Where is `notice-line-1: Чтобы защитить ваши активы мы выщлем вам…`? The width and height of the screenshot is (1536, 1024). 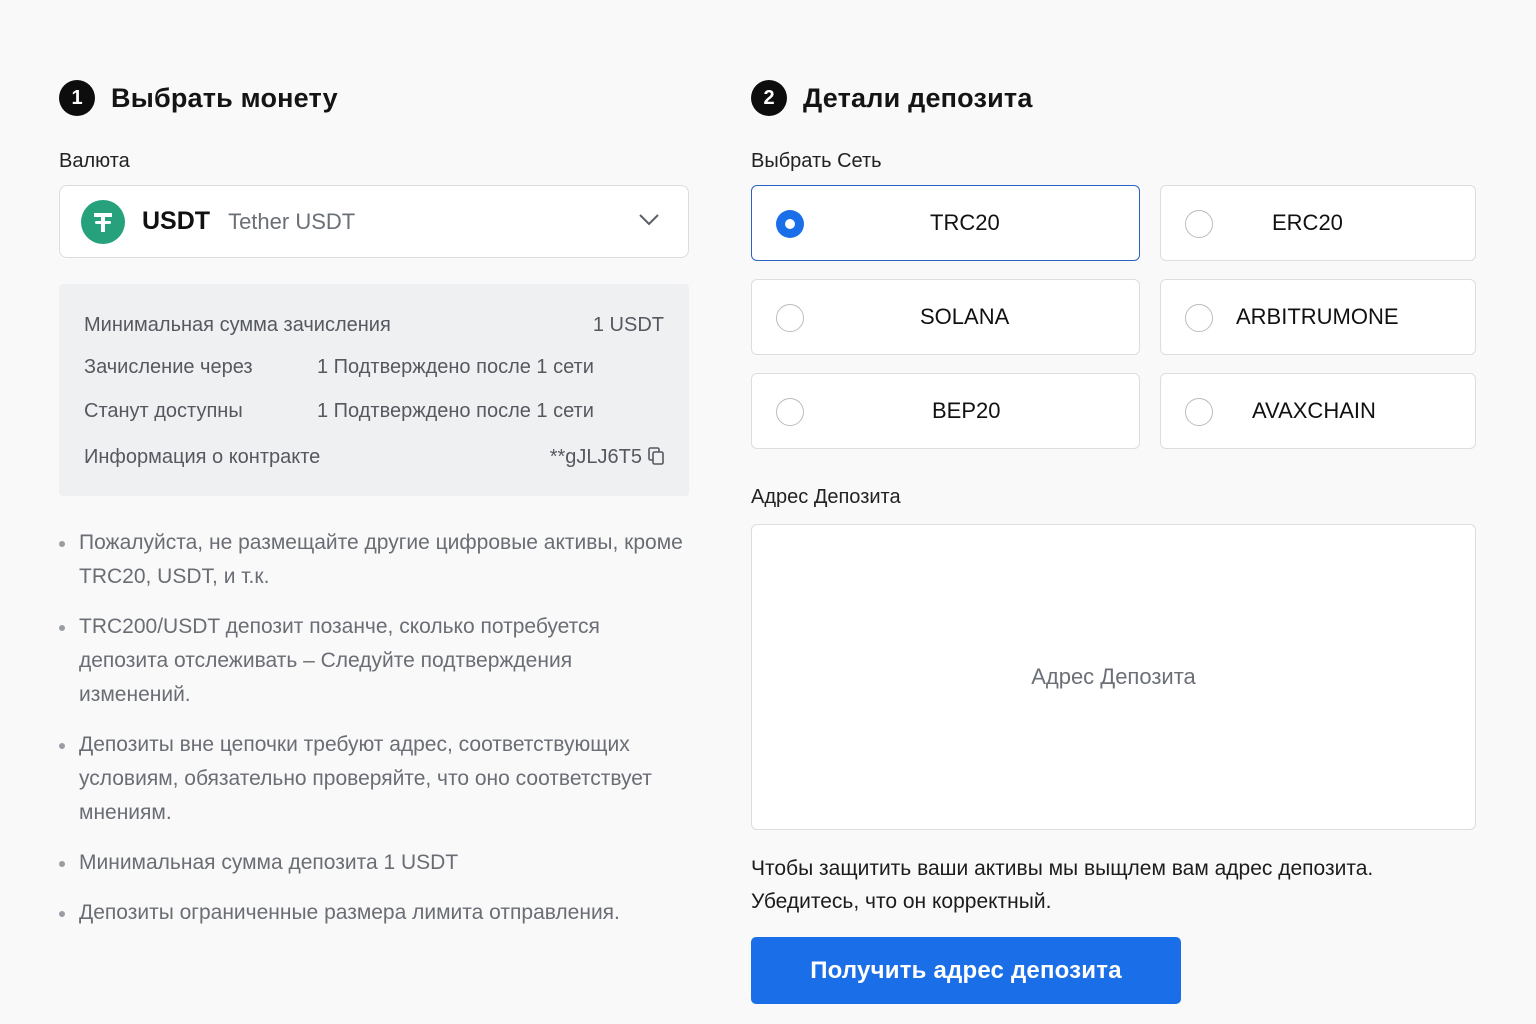
notice-line-1: Чтобы защитить ваши активы мы выщлем вам… is located at coordinates (1062, 868).